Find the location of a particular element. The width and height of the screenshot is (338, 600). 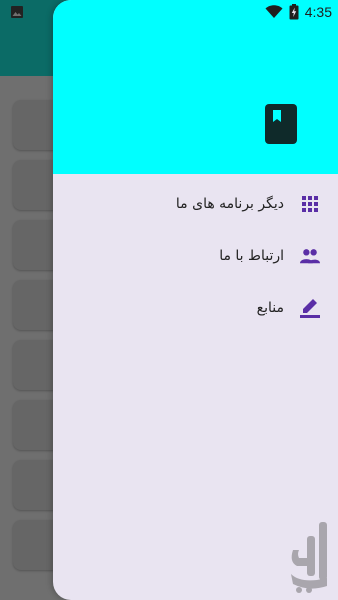

menu-item-label: دیگر برنامه های ما is located at coordinates (229, 204).